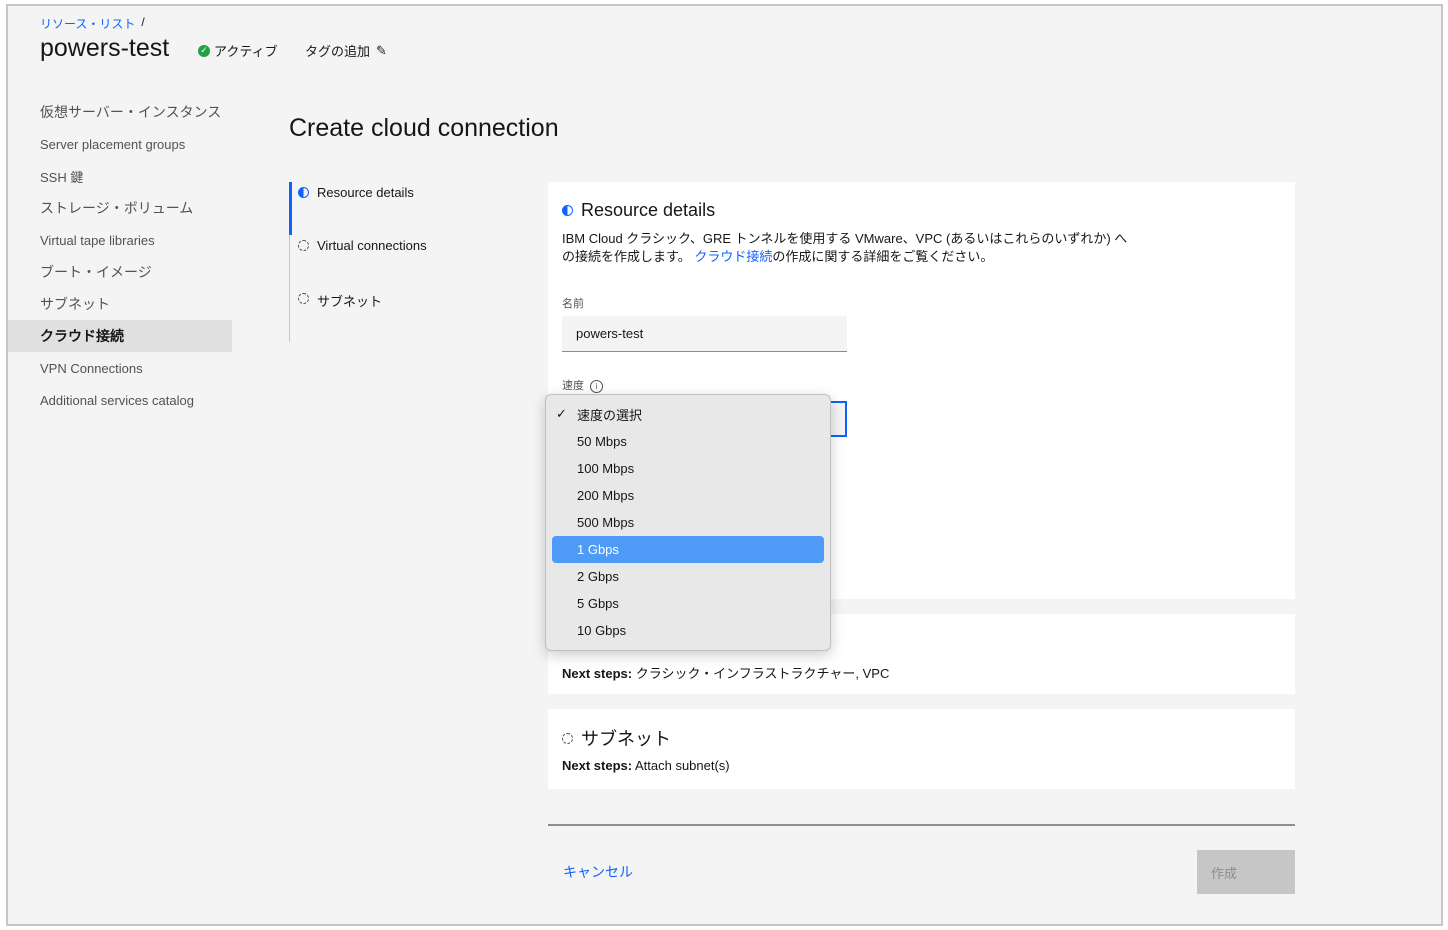 Image resolution: width=1448 pixels, height=930 pixels. Describe the element at coordinates (370, 314) in the screenshot. I see `step-subnet: サブネット` at that location.